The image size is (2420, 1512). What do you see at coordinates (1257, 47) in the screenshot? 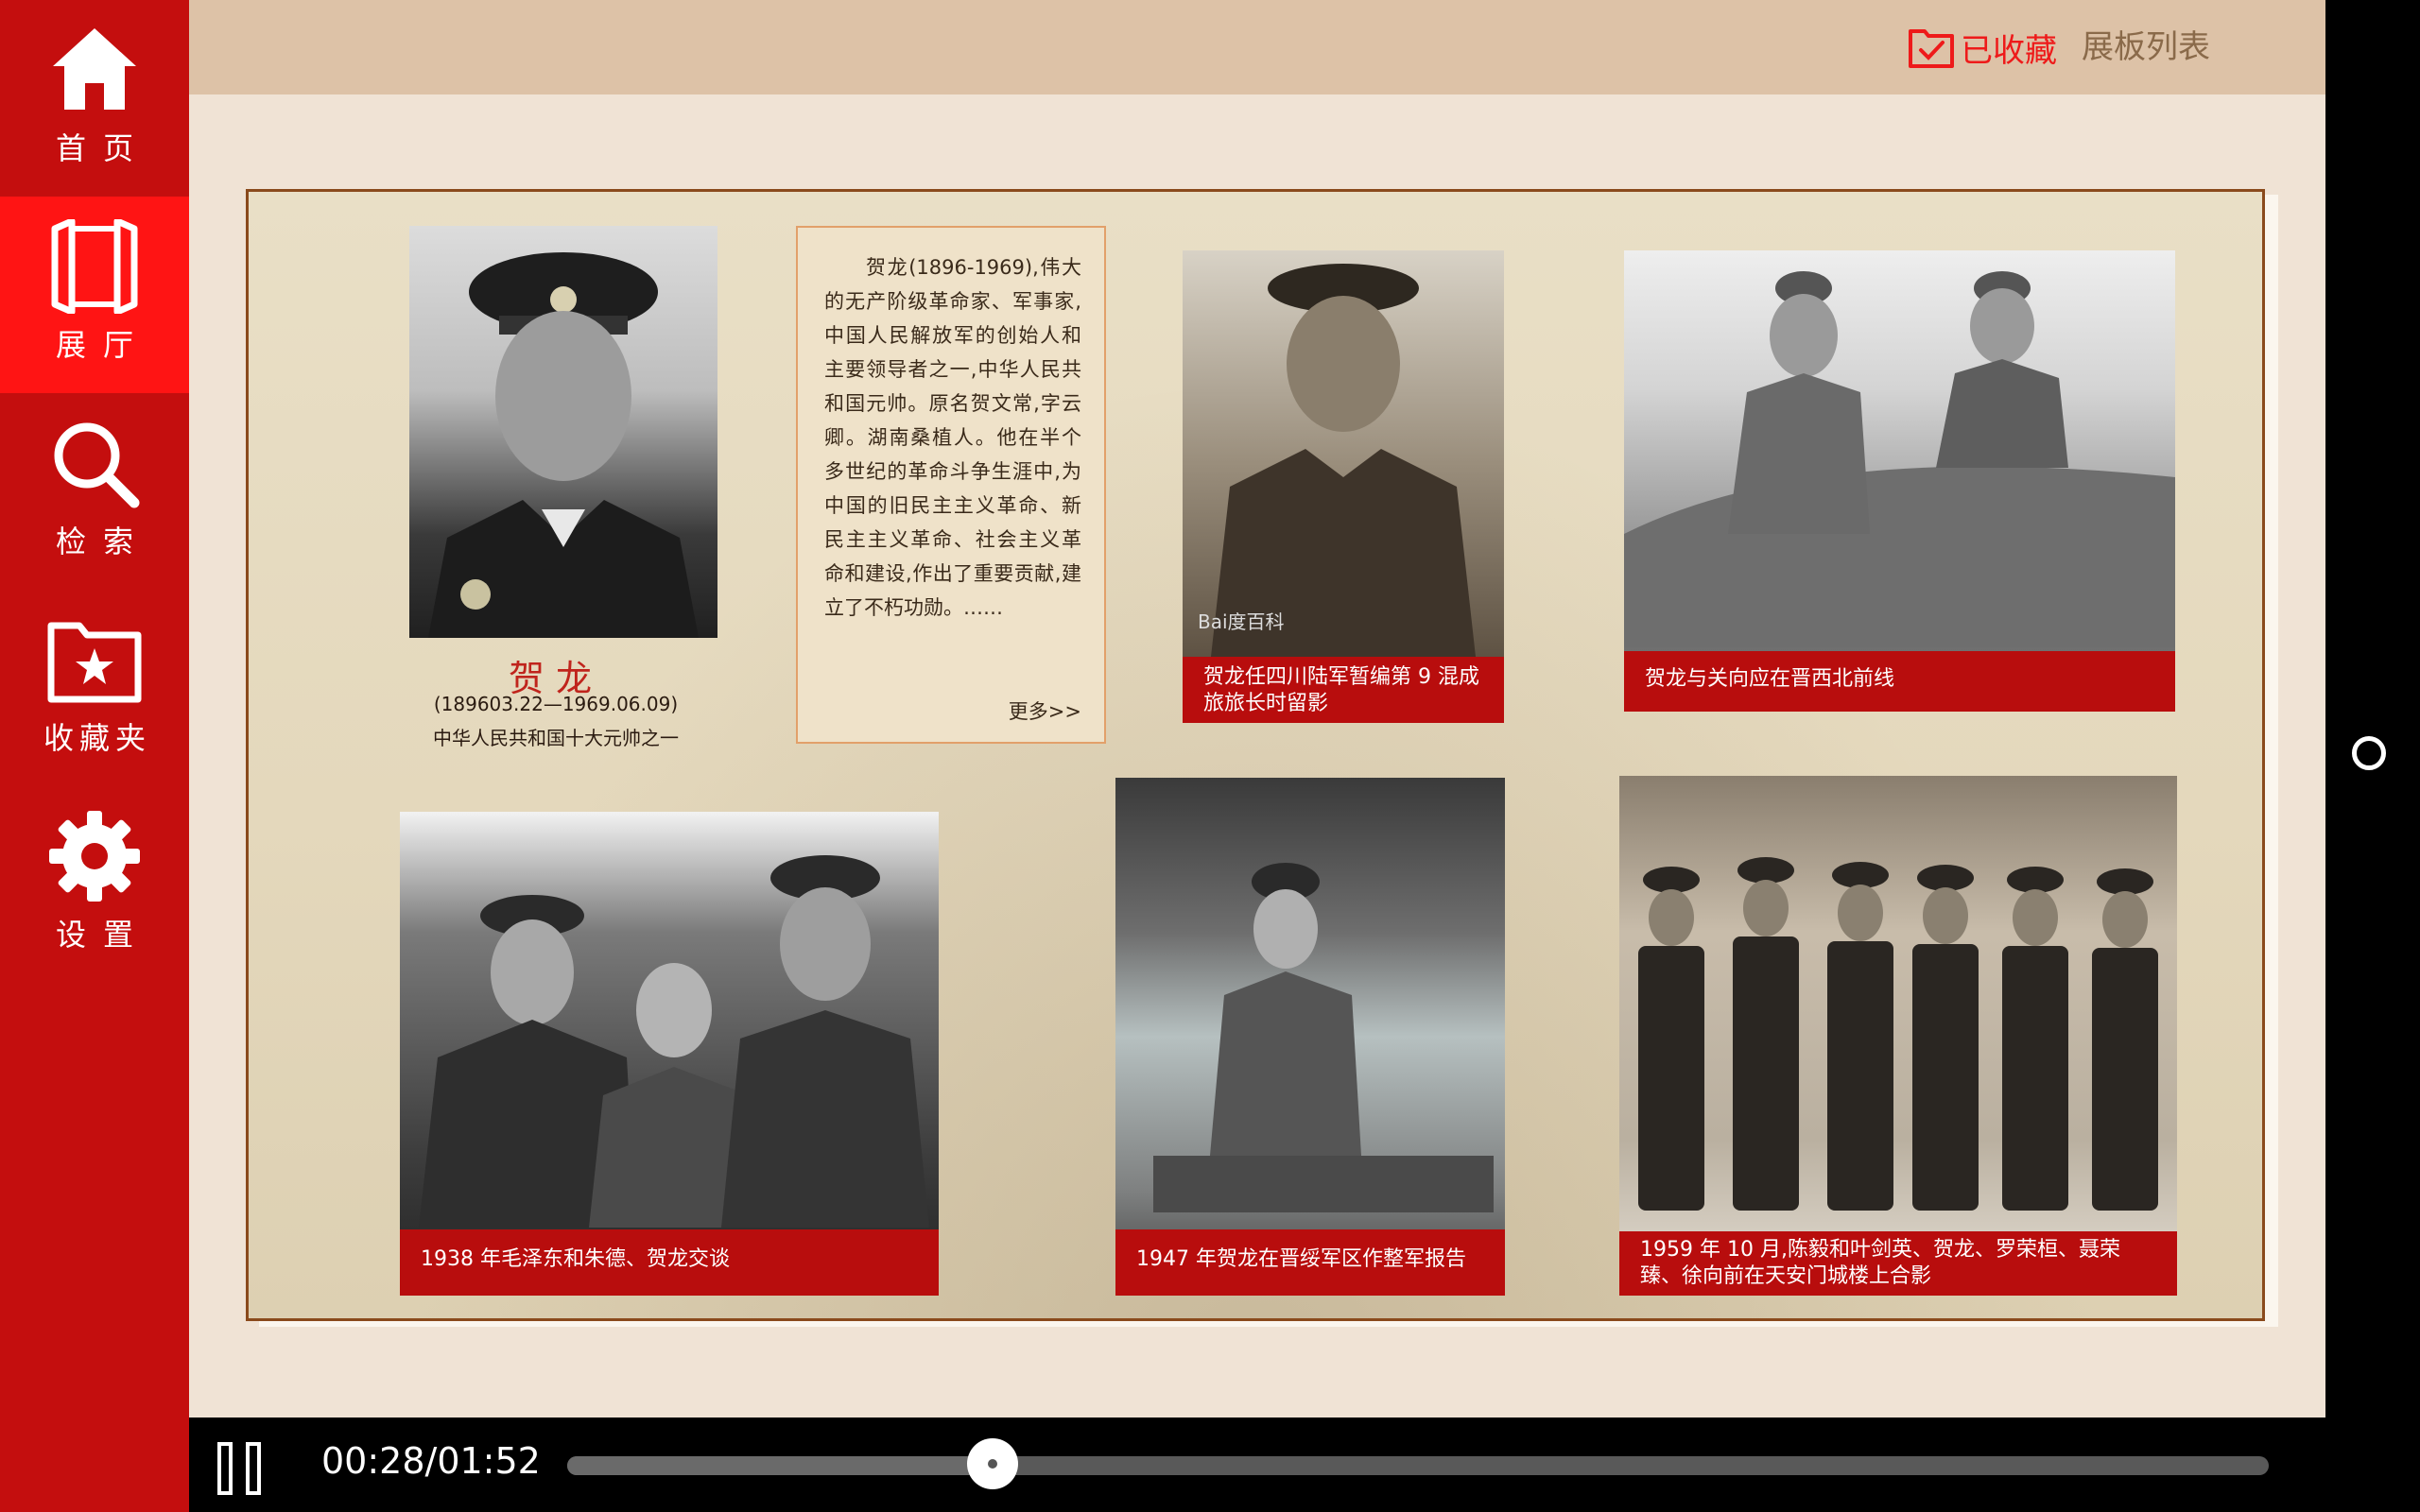
I see `top-bar: 已收藏 展板列表` at bounding box center [1257, 47].